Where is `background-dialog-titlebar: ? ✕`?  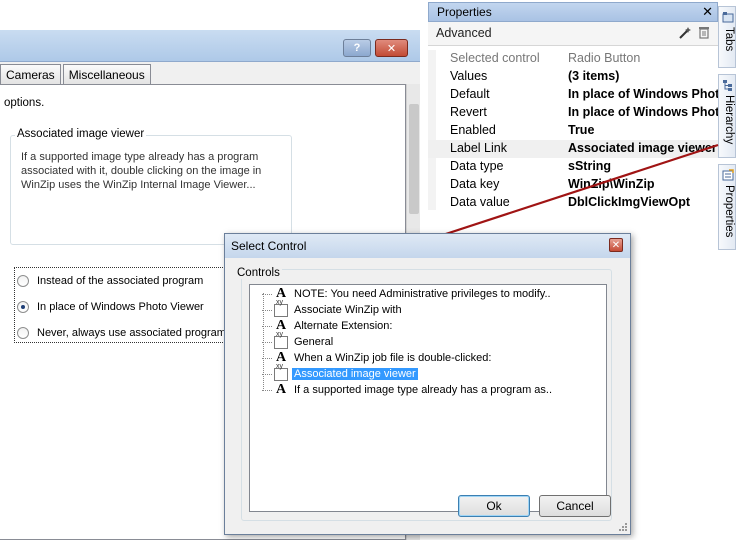
background-dialog-titlebar: ? ✕ is located at coordinates (210, 46).